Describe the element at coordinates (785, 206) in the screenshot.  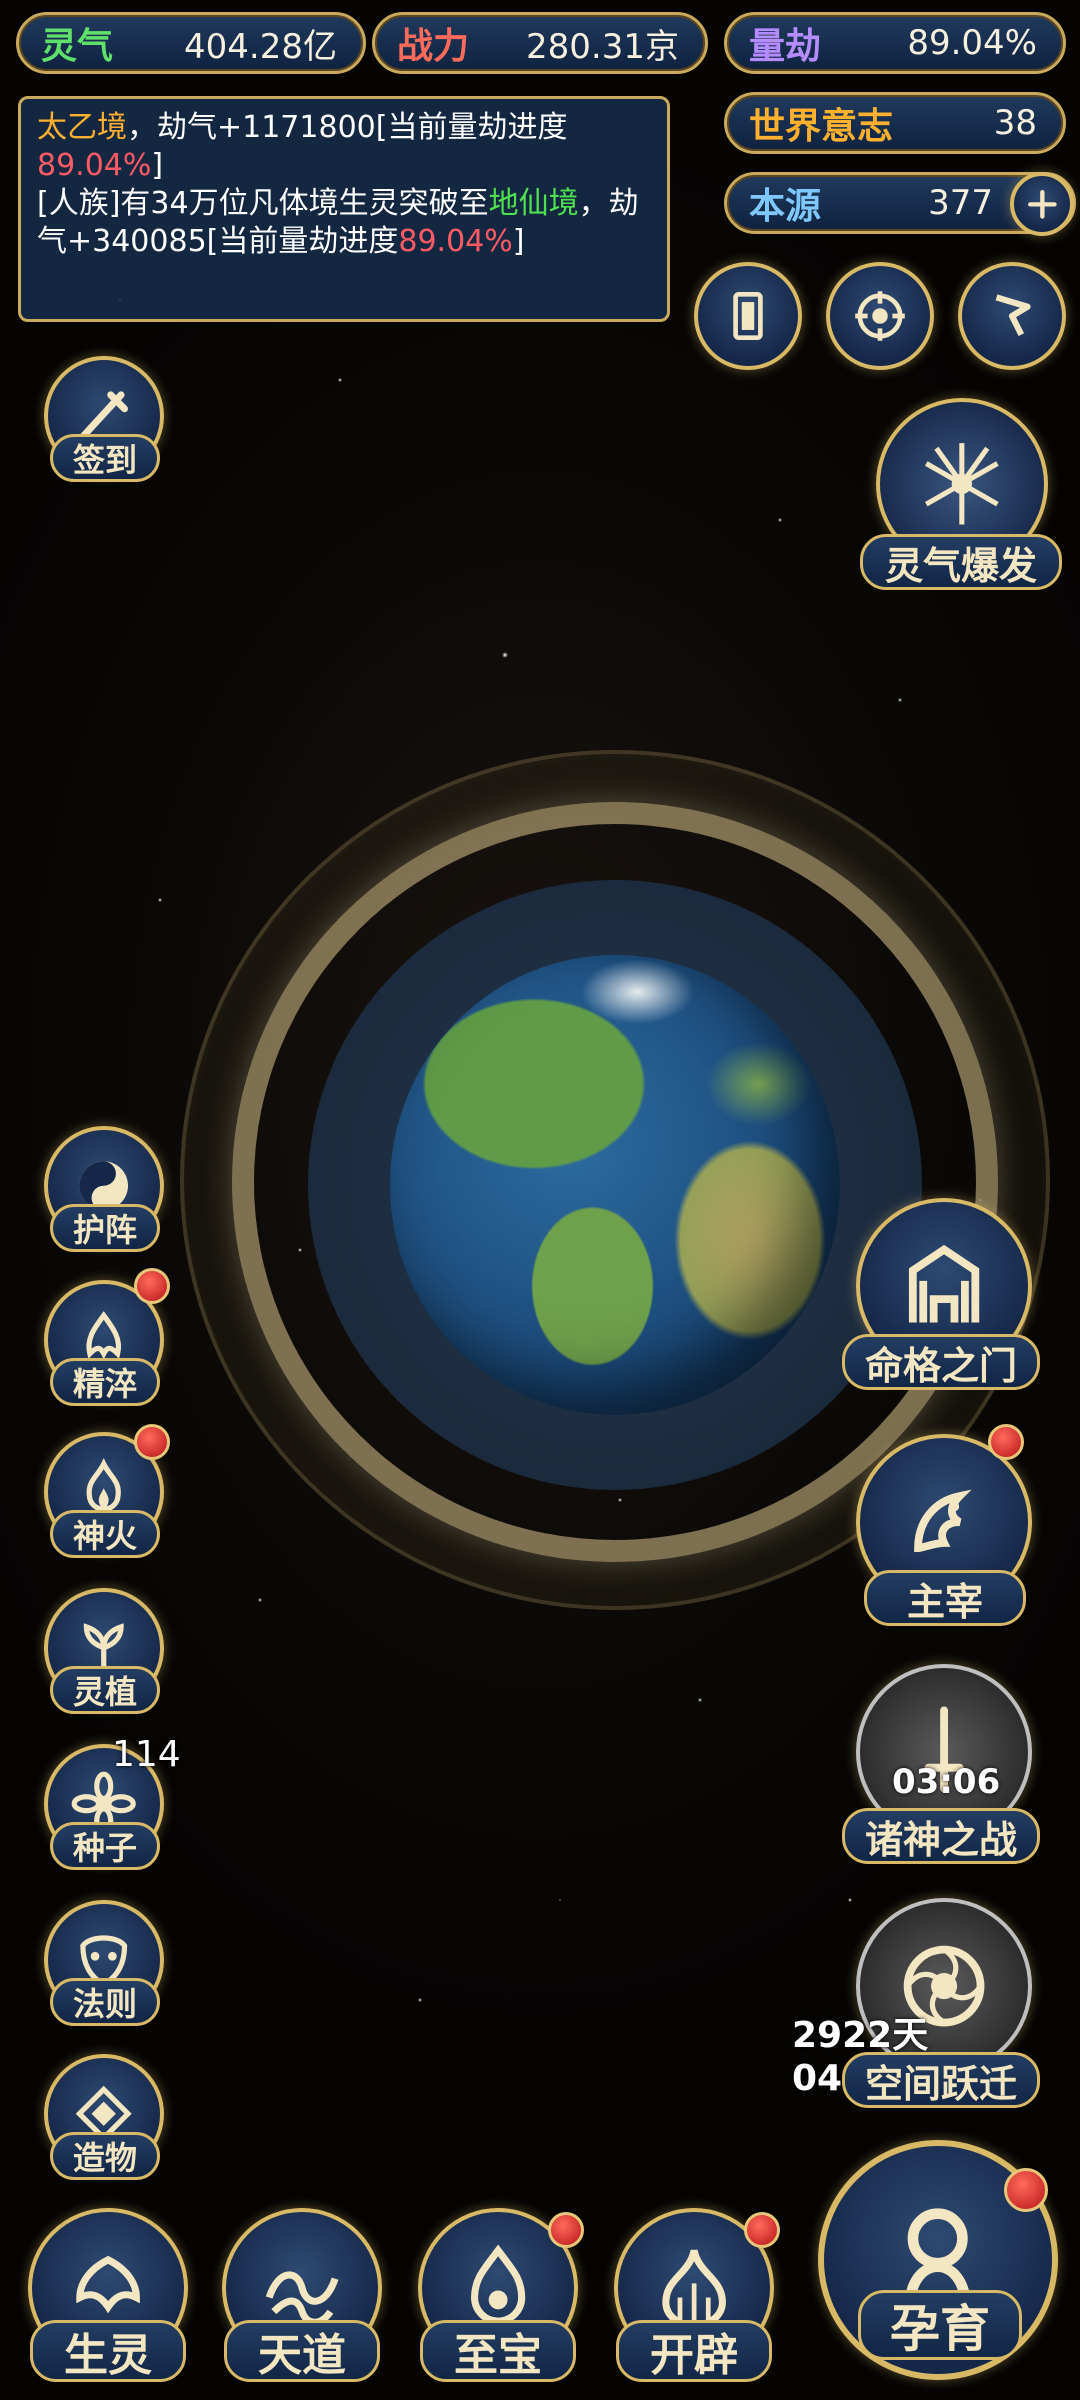
I see `stat-benyuan-label: 本源` at that location.